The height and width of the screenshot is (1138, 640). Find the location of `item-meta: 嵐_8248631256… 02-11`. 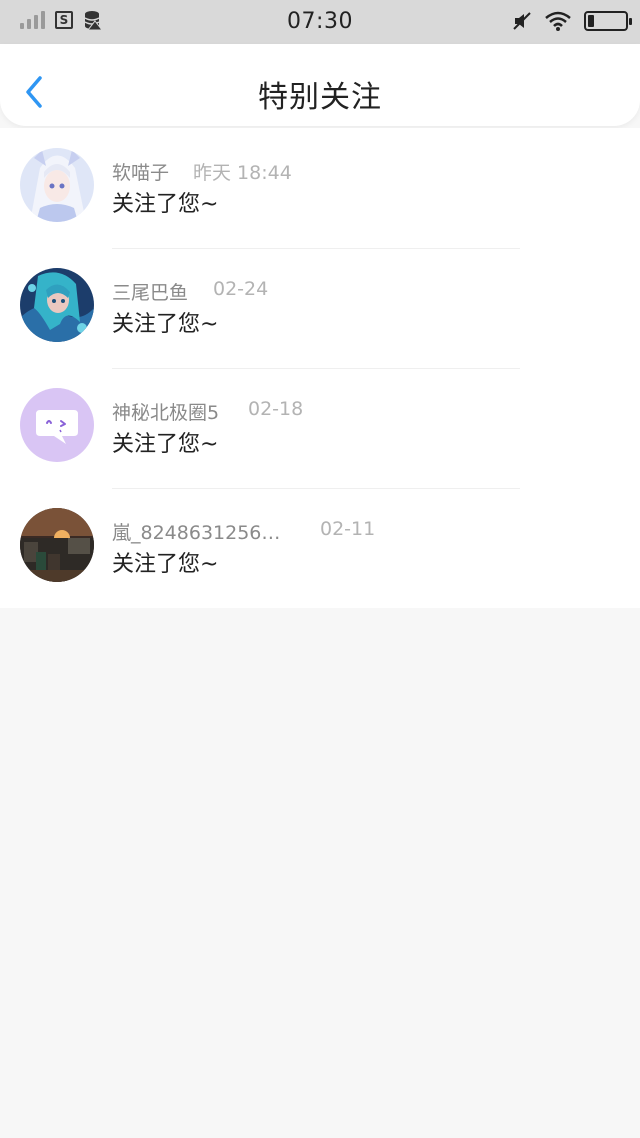

item-meta: 嵐_8248631256… 02-11 is located at coordinates (332, 531).